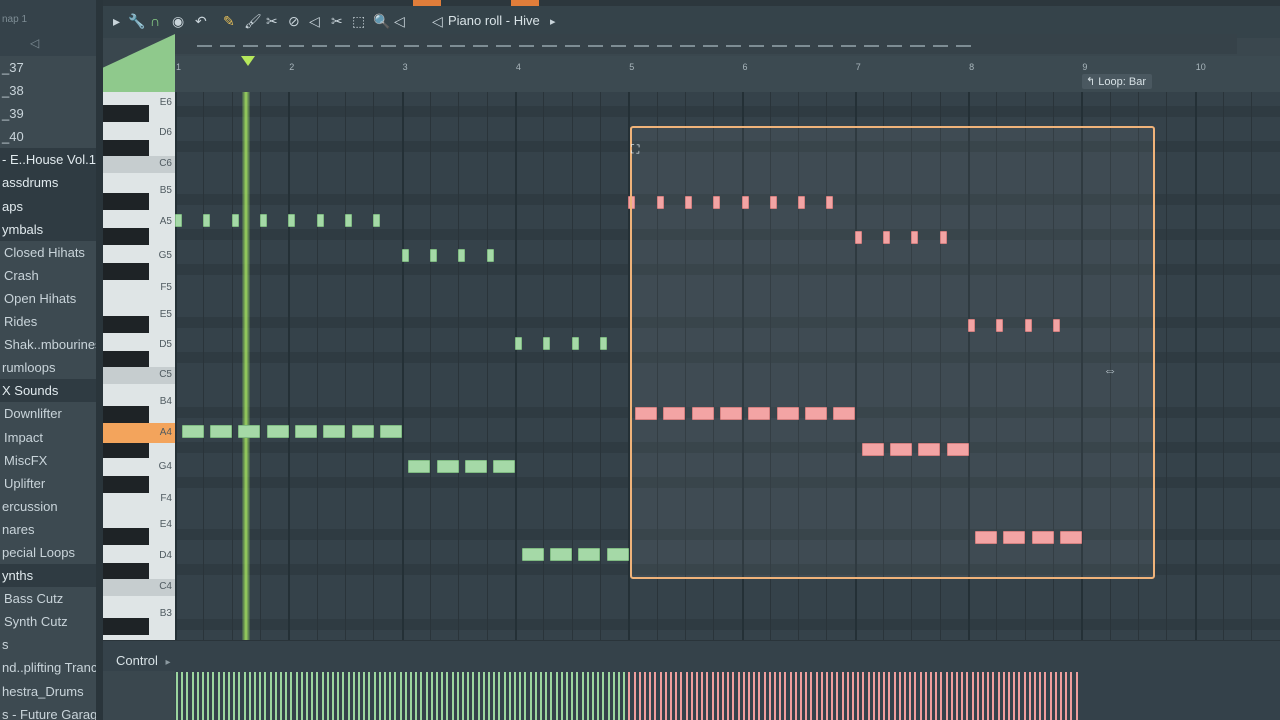 This screenshot has height=720, width=1280. I want to click on playhead-marker-icon, so click(248, 61).